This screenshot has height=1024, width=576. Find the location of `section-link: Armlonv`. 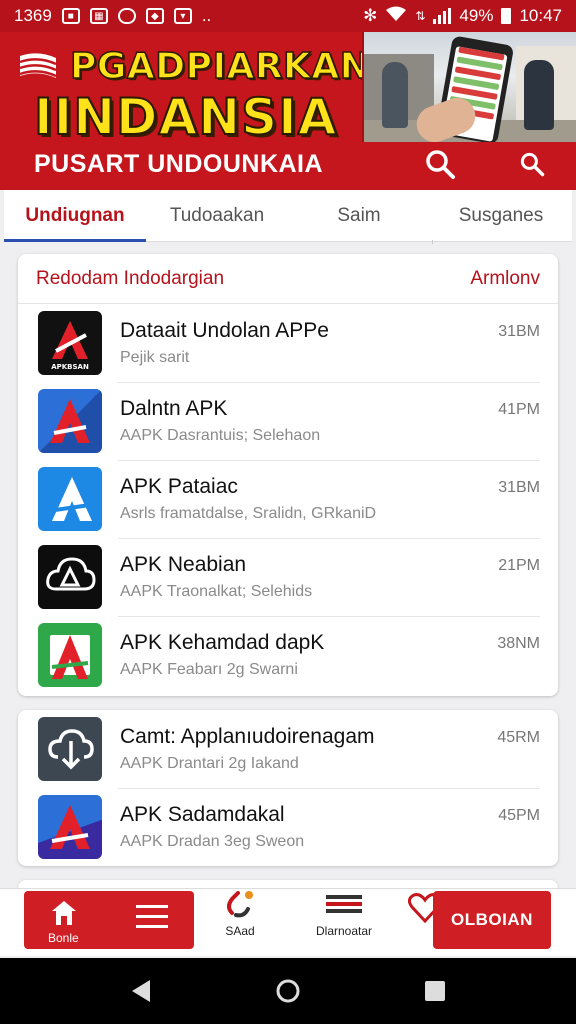

section-link: Armlonv is located at coordinates (505, 279).